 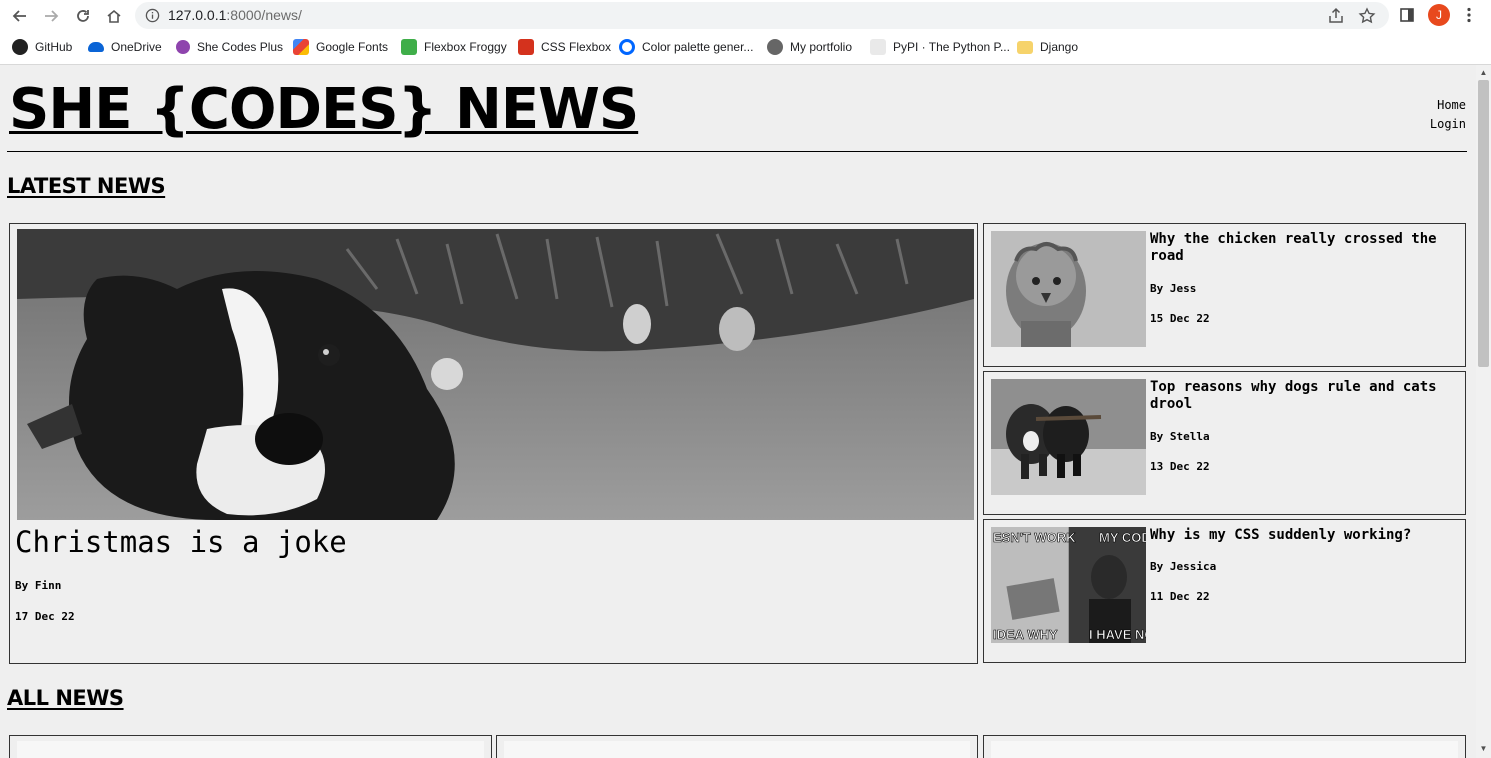 What do you see at coordinates (454, 47) in the screenshot?
I see `bookmark-flexbox-froggy: Flexbox Froggy` at bounding box center [454, 47].